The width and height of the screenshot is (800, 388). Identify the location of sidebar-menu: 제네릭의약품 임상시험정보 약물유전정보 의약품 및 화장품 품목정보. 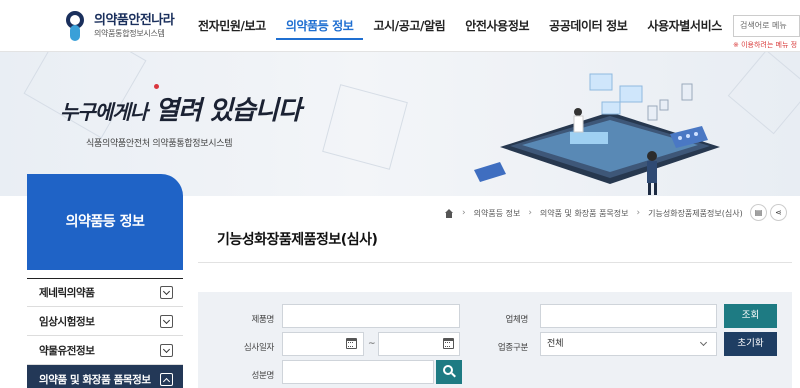
(105, 333).